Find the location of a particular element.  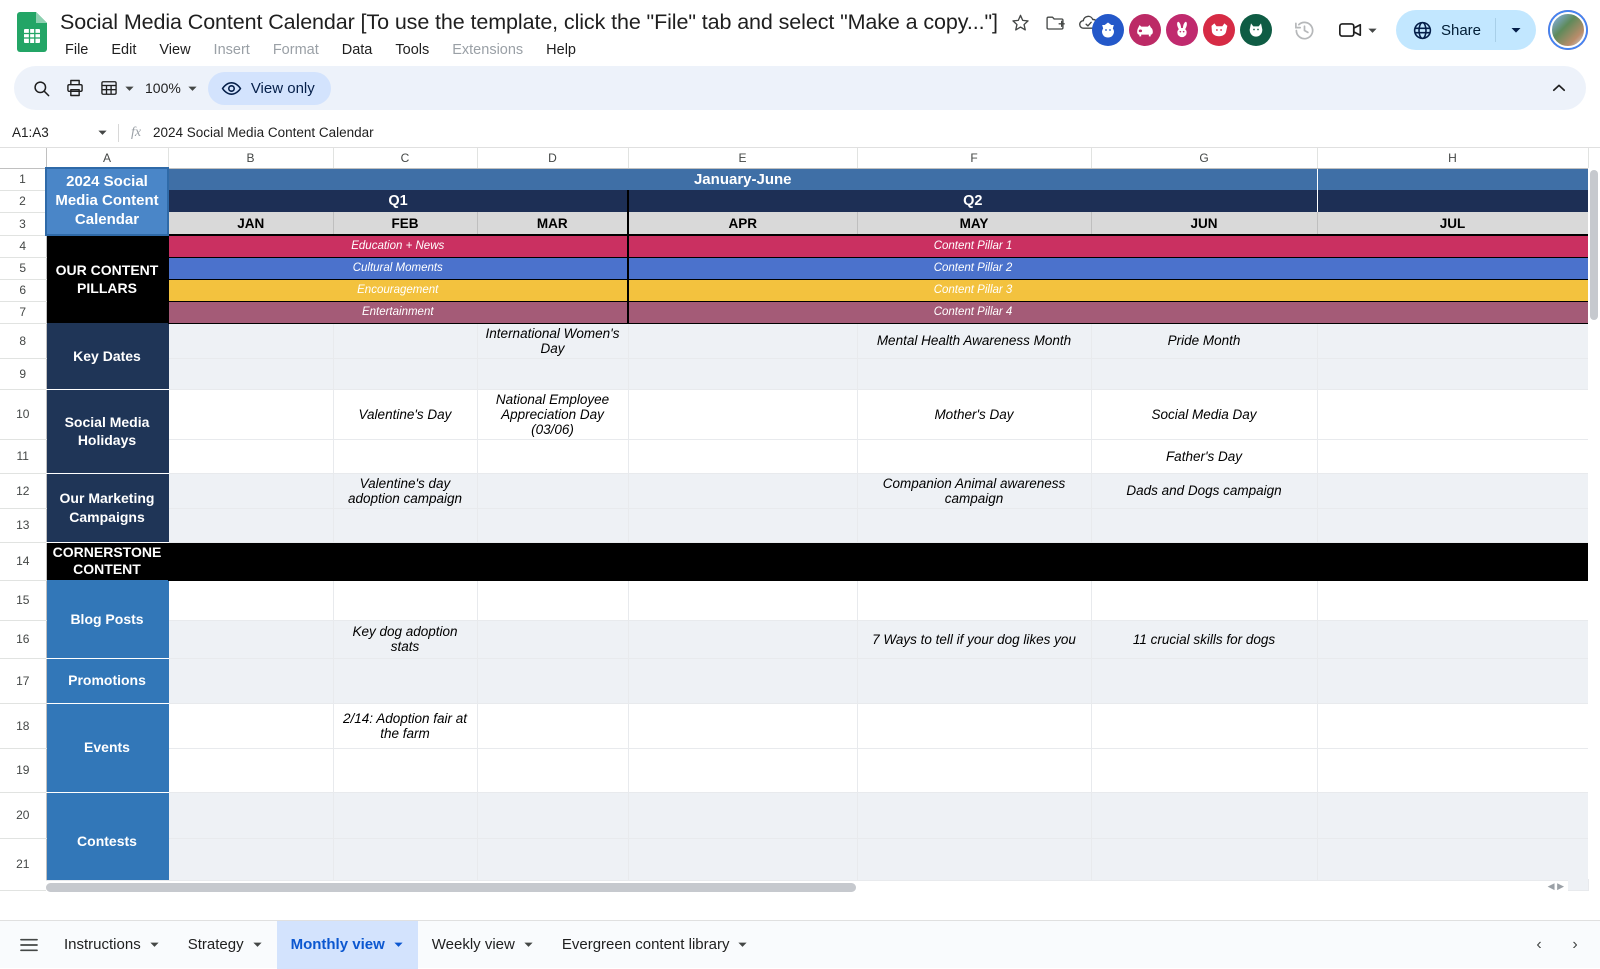

cell-C15 is located at coordinates (405, 600).